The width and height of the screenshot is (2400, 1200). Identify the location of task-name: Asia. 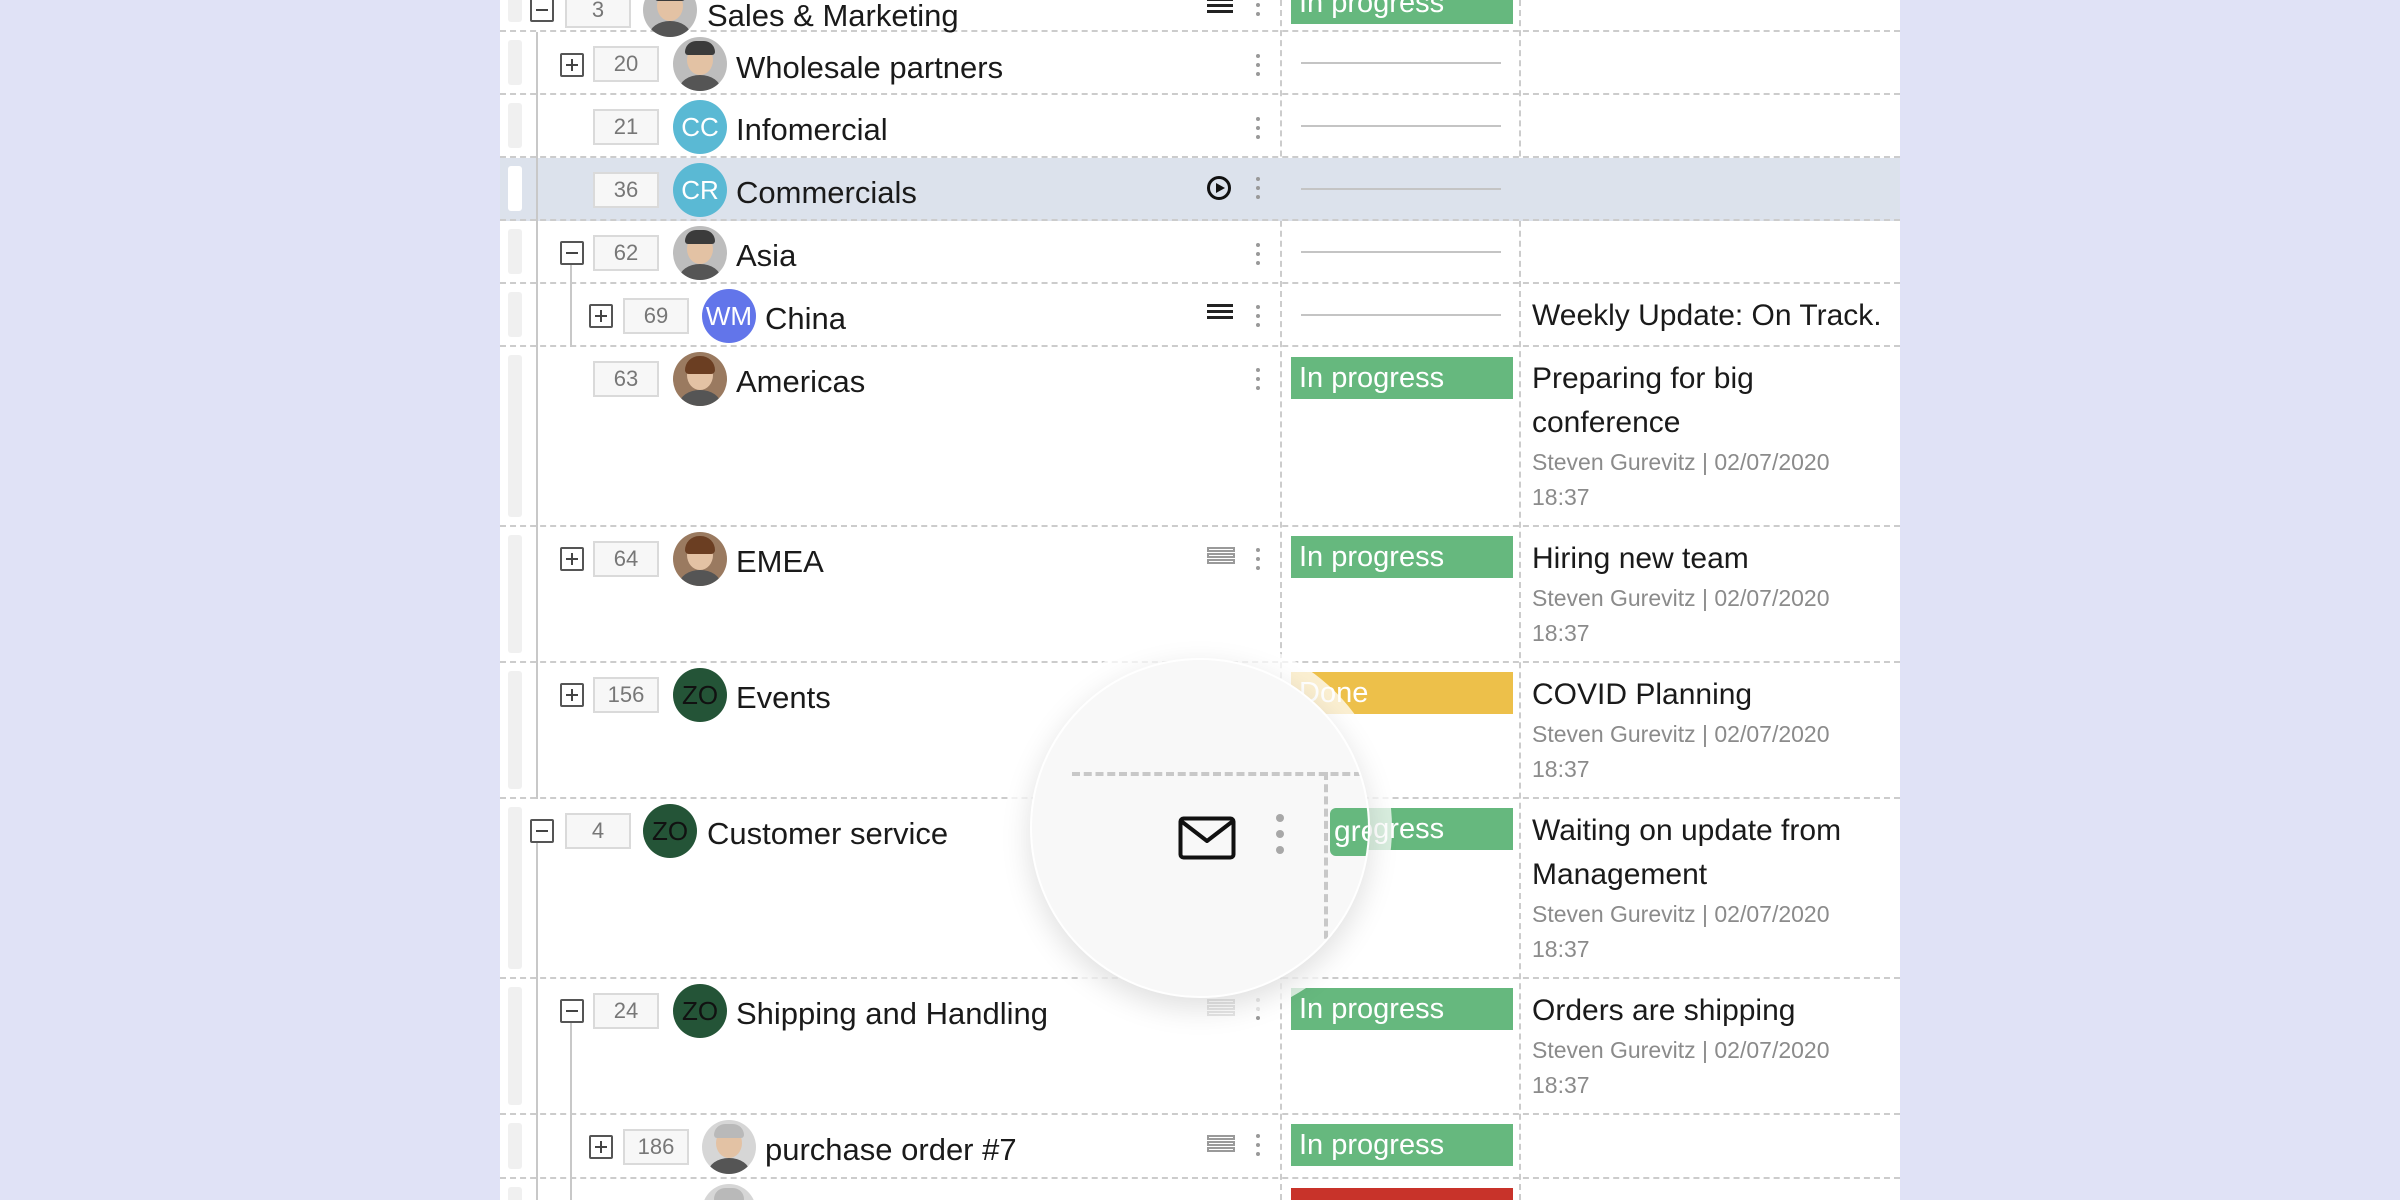
(766, 256).